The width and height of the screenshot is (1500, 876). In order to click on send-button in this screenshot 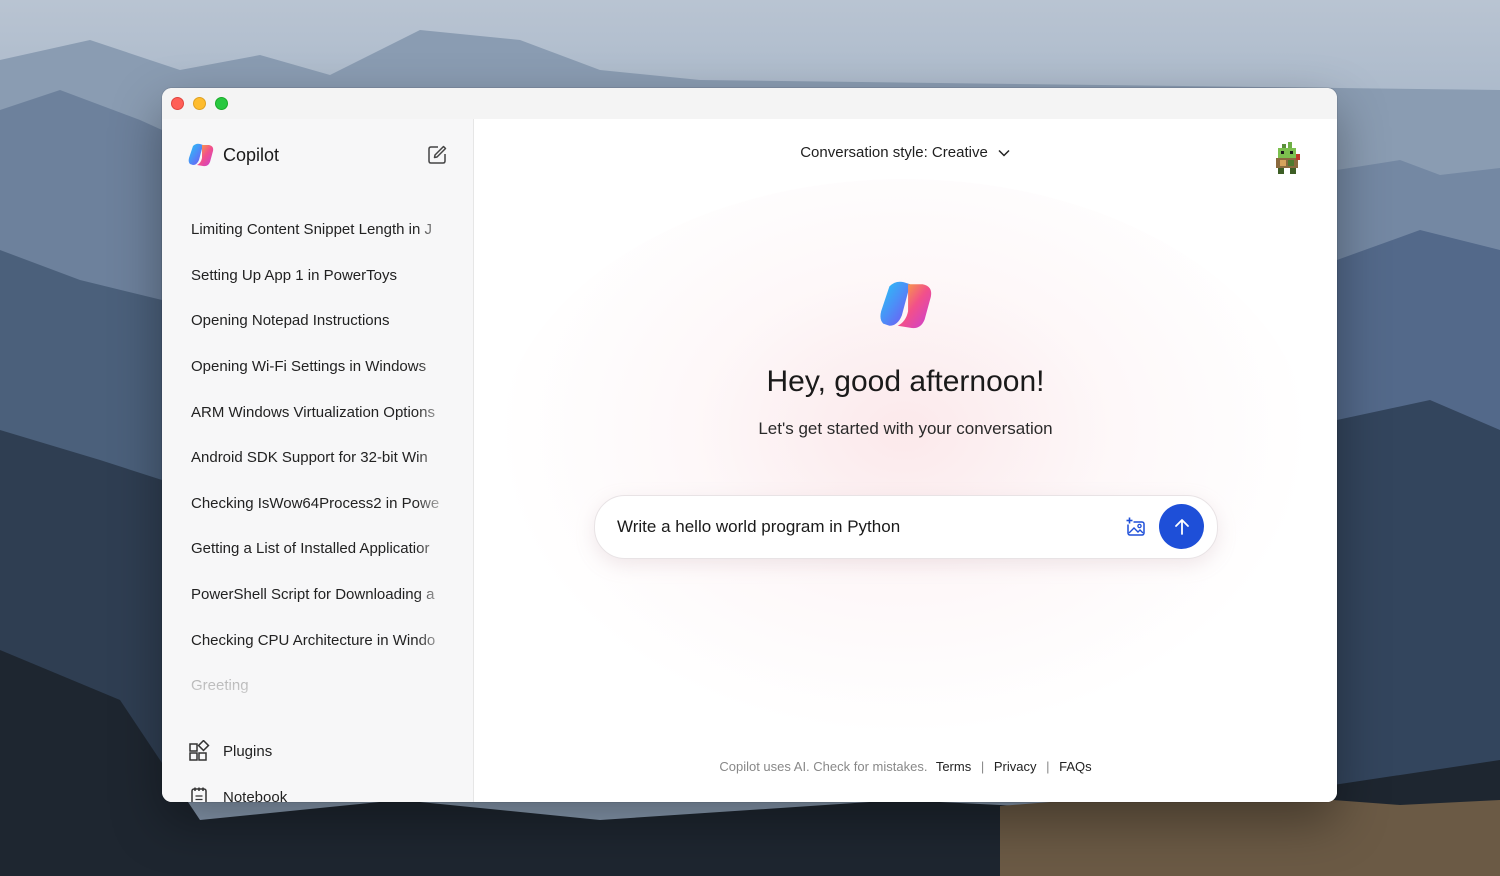, I will do `click(1181, 526)`.